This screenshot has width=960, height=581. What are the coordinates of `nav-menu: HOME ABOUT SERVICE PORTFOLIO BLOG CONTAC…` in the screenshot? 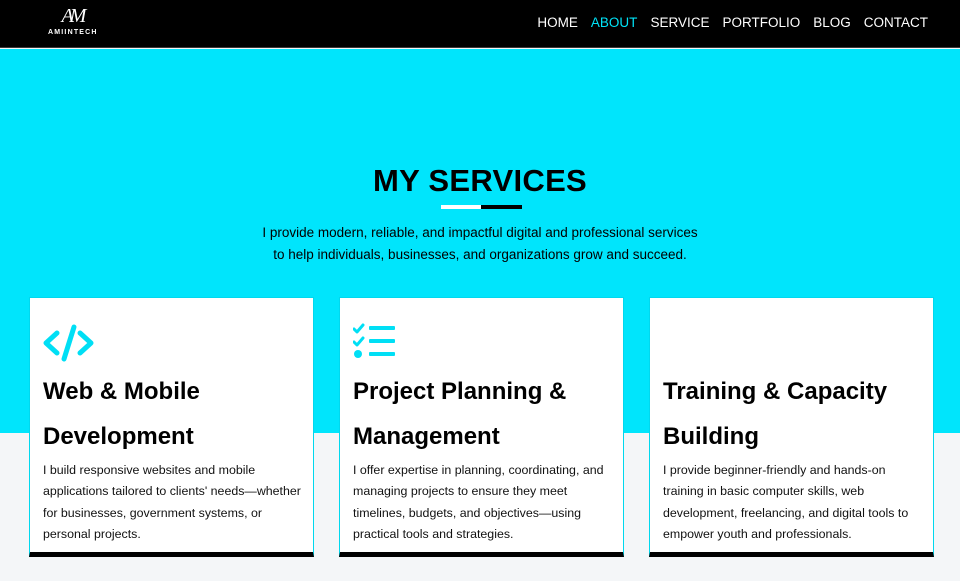 It's located at (732, 22).